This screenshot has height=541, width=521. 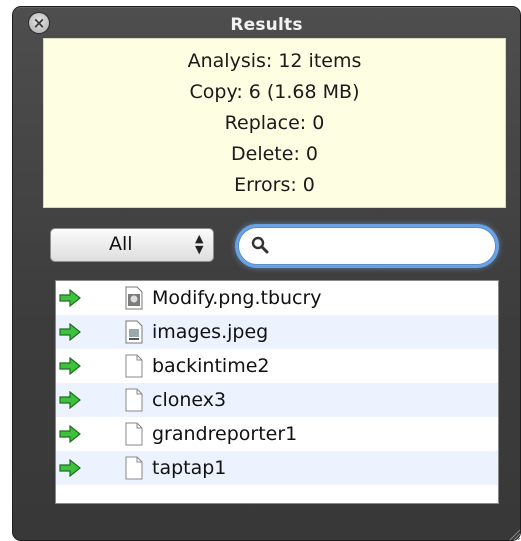 What do you see at coordinates (274, 60) in the screenshot?
I see `analysis-count: Analysis: 12 items` at bounding box center [274, 60].